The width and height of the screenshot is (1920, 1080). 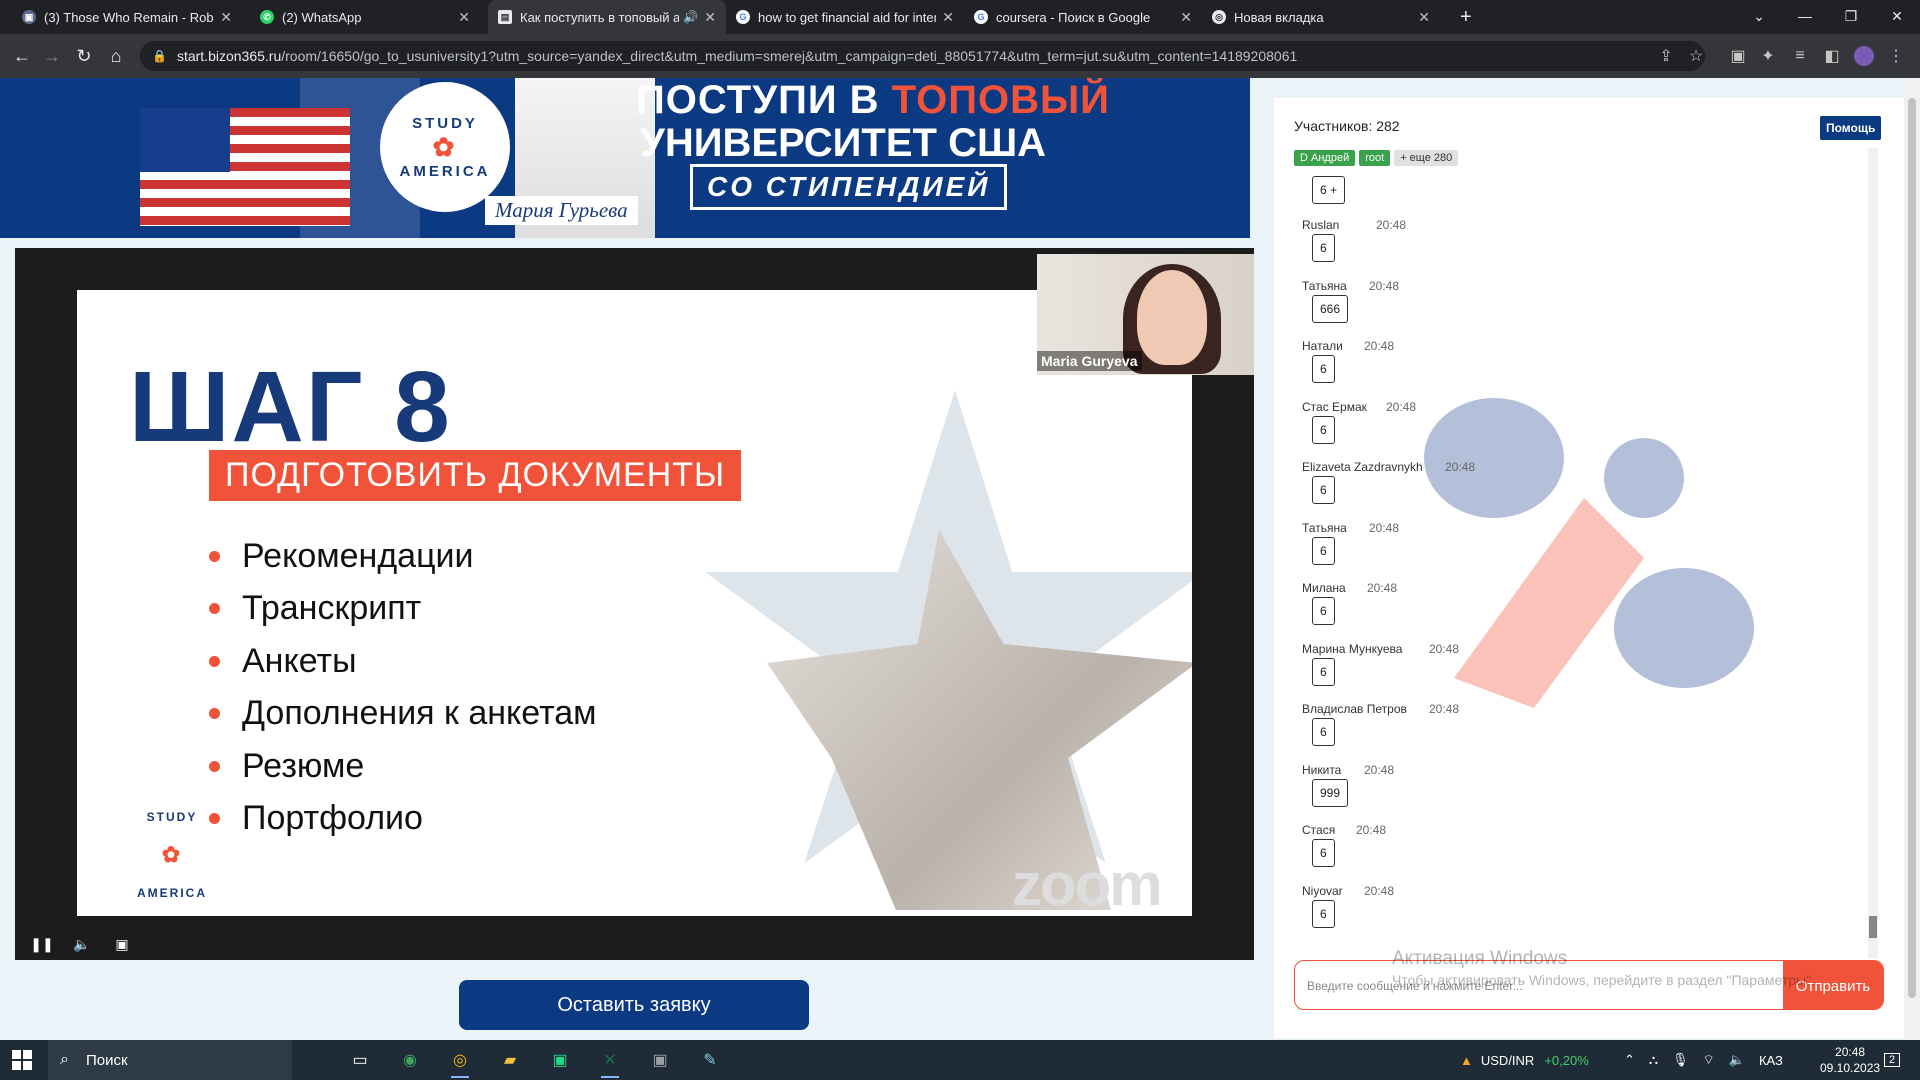 What do you see at coordinates (1552, 611) in the screenshot?
I see `chat-message: Милана 20:48 6` at bounding box center [1552, 611].